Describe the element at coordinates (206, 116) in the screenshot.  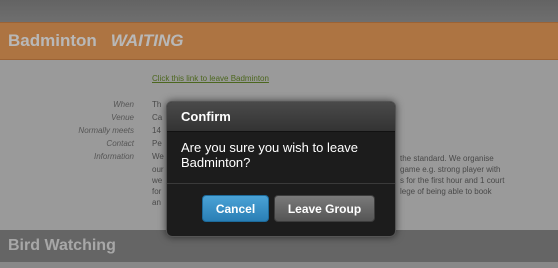
I see `dialog-title: Confirm` at that location.